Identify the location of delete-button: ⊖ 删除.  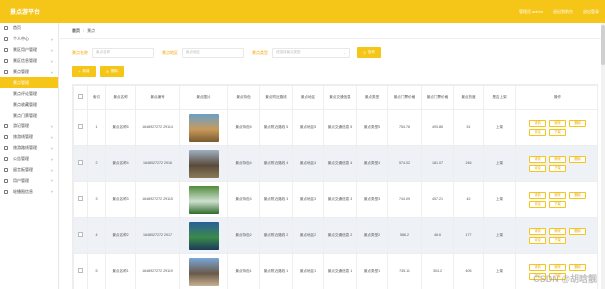
(112, 71).